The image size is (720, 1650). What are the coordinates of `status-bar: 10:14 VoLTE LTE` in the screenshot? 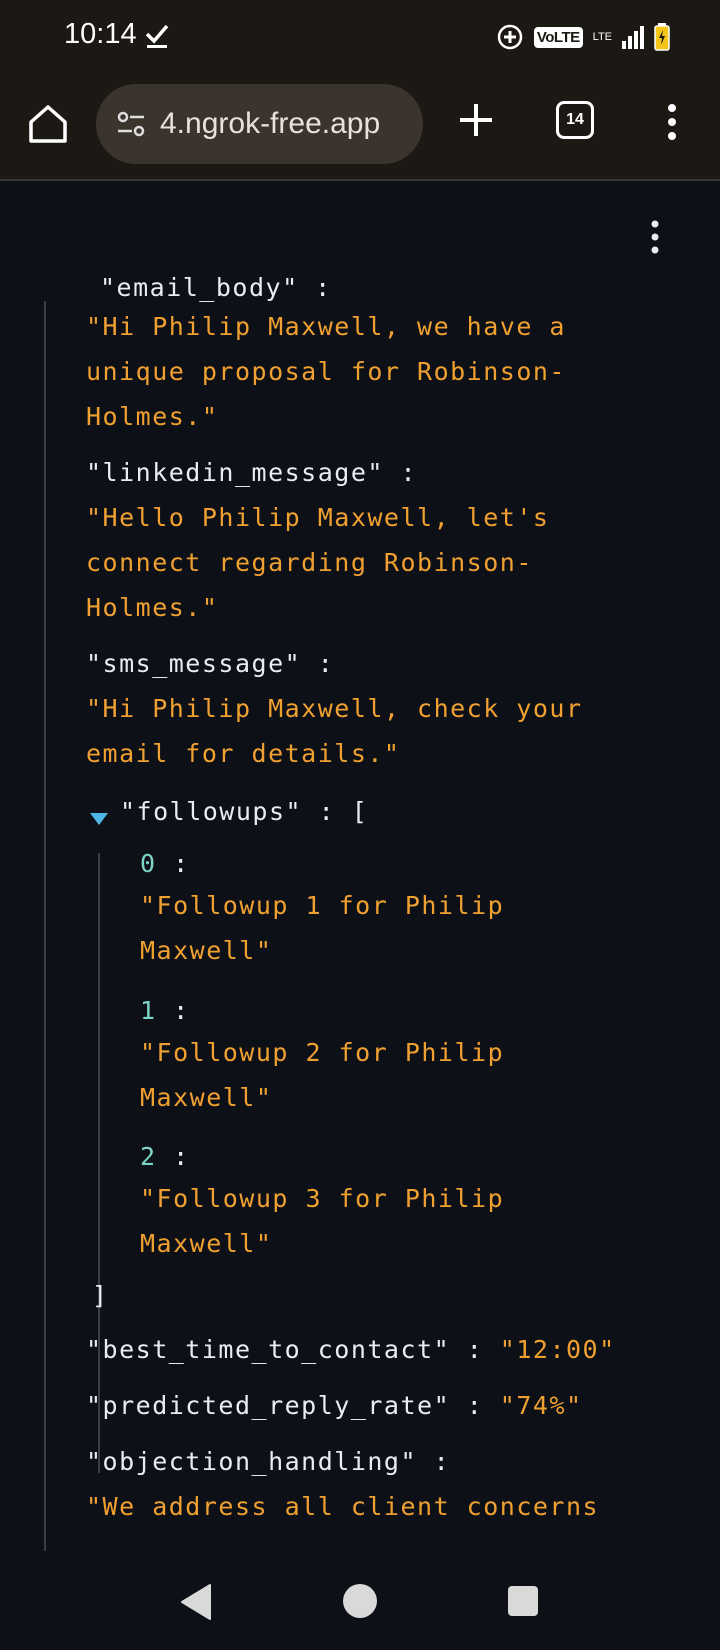 It's located at (360, 38).